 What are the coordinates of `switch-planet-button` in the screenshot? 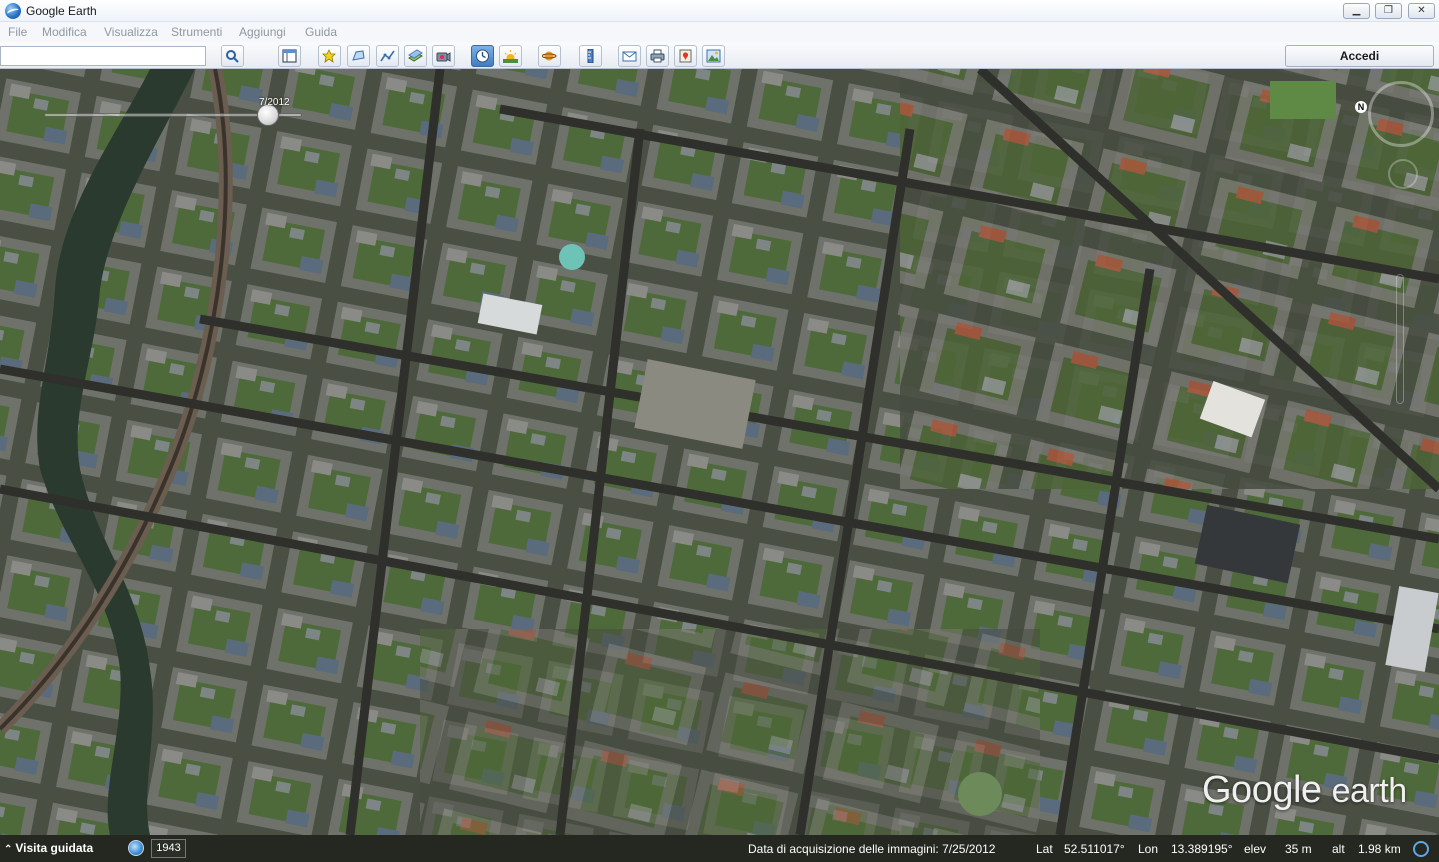 It's located at (549, 56).